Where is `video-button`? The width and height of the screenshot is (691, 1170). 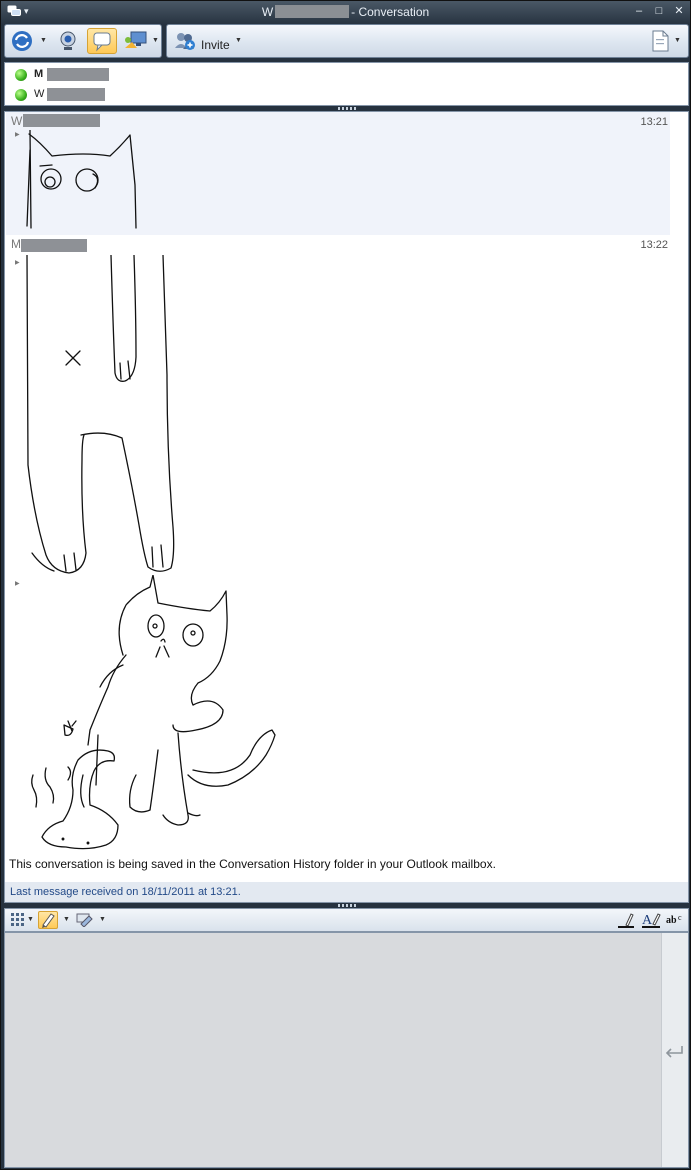
video-button is located at coordinates (68, 41).